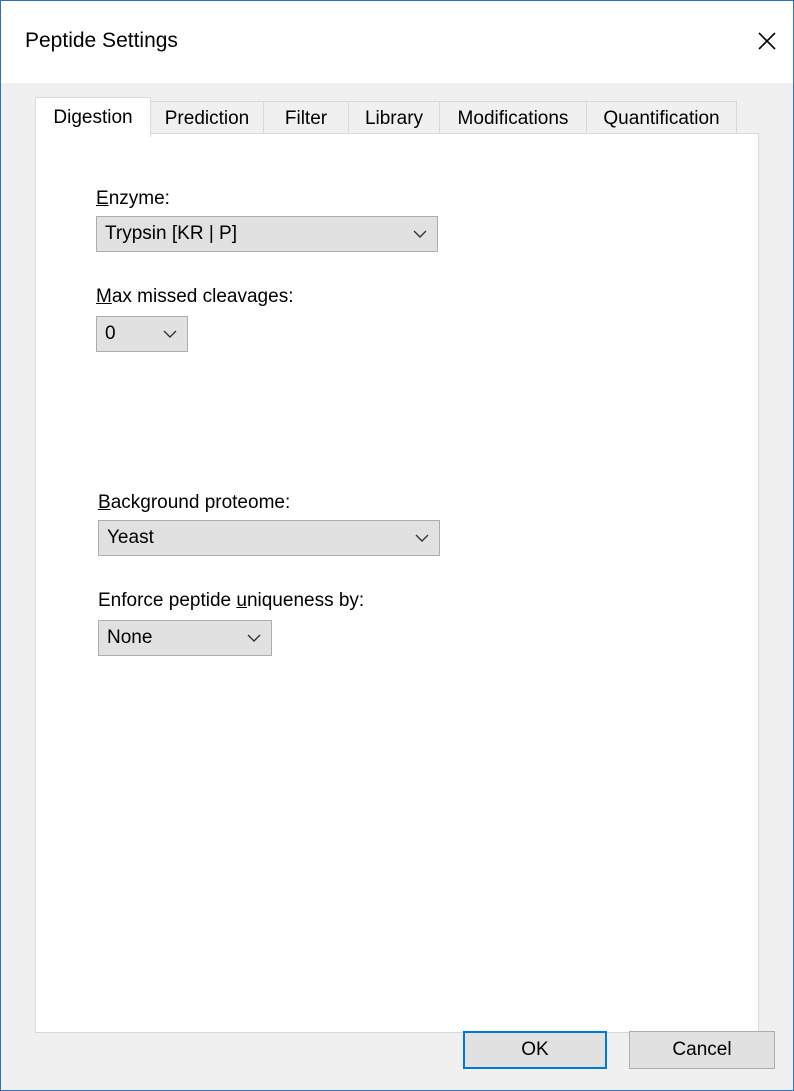 This screenshot has height=1091, width=794. I want to click on tab-quantification: Quantification, so click(661, 118).